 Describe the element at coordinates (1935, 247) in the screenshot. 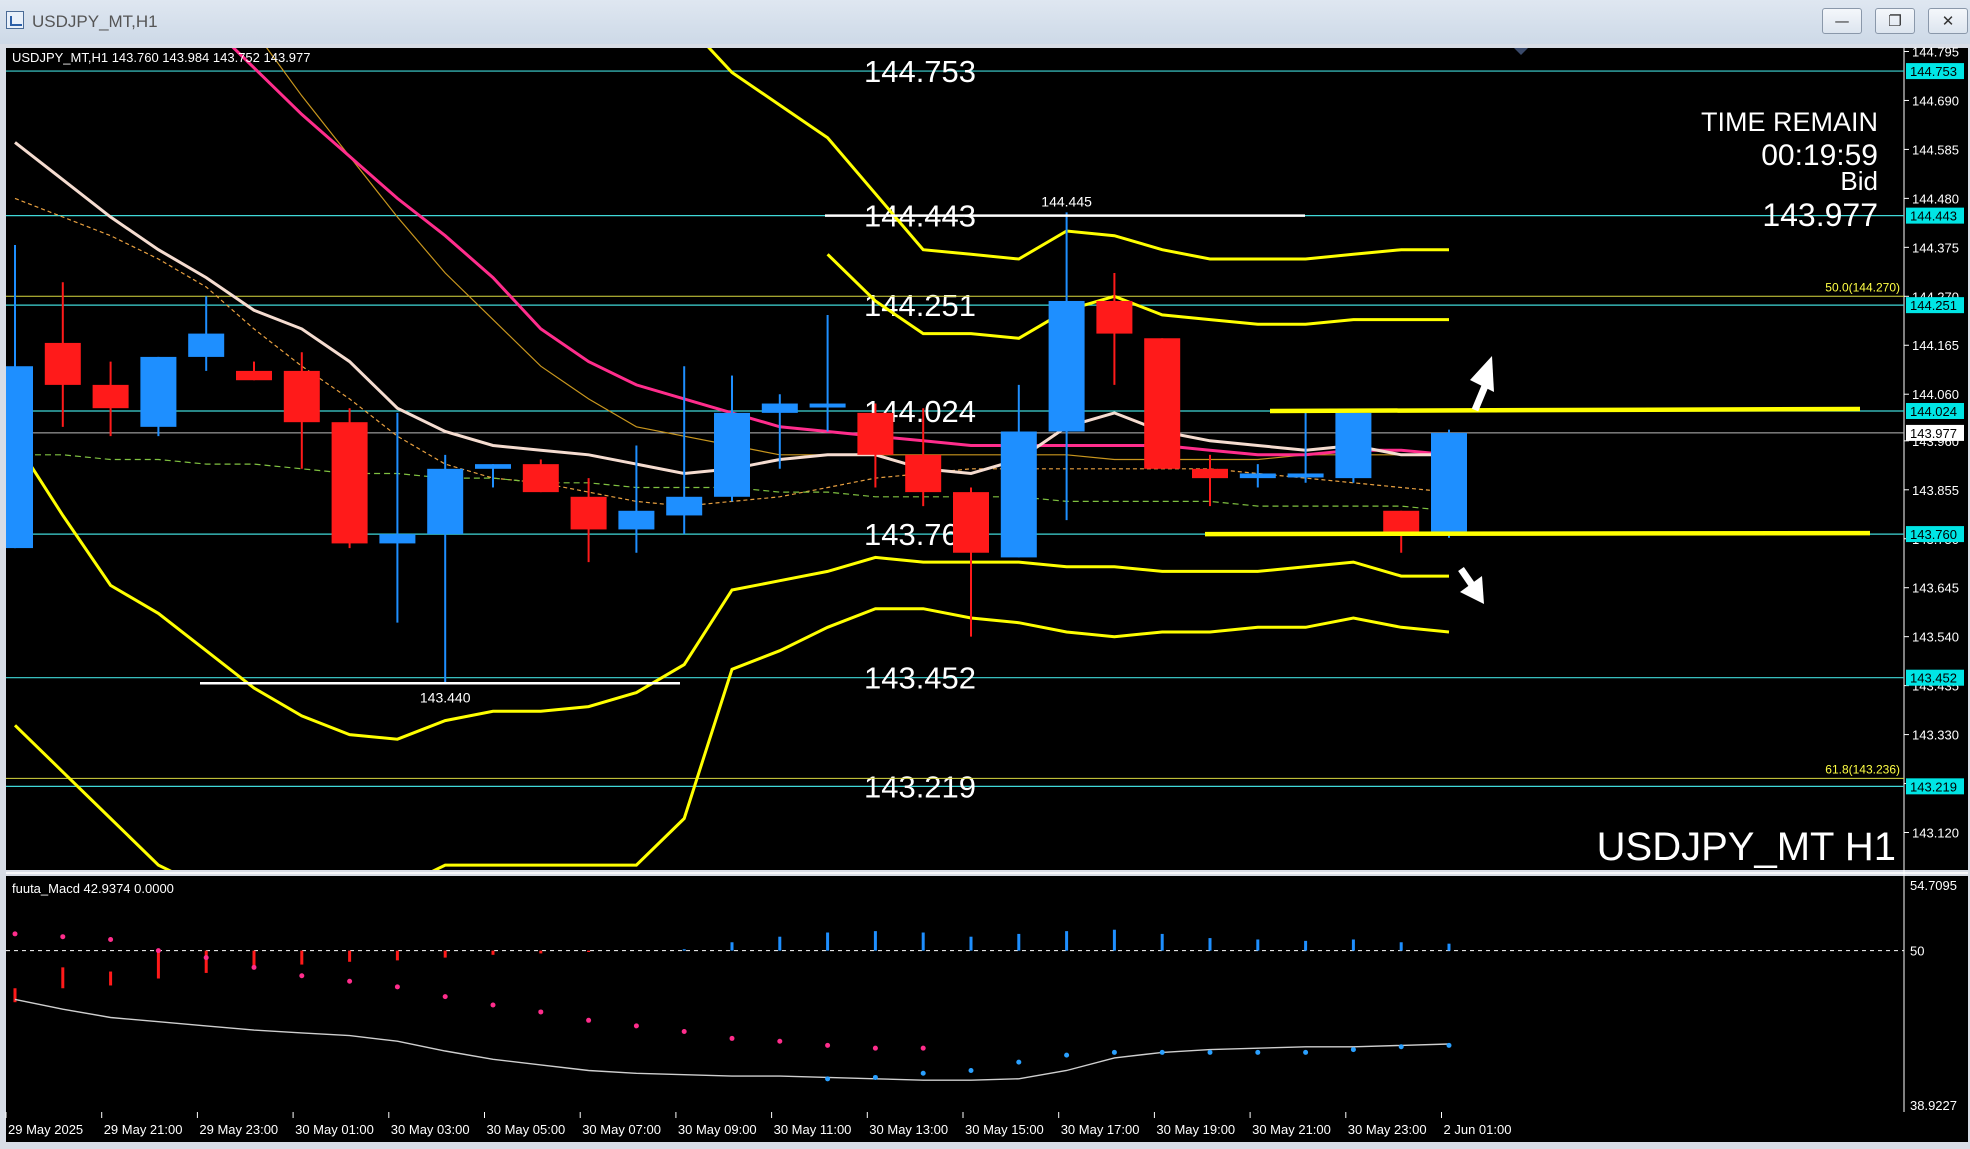

I see `price-tick-label: 144.375` at that location.